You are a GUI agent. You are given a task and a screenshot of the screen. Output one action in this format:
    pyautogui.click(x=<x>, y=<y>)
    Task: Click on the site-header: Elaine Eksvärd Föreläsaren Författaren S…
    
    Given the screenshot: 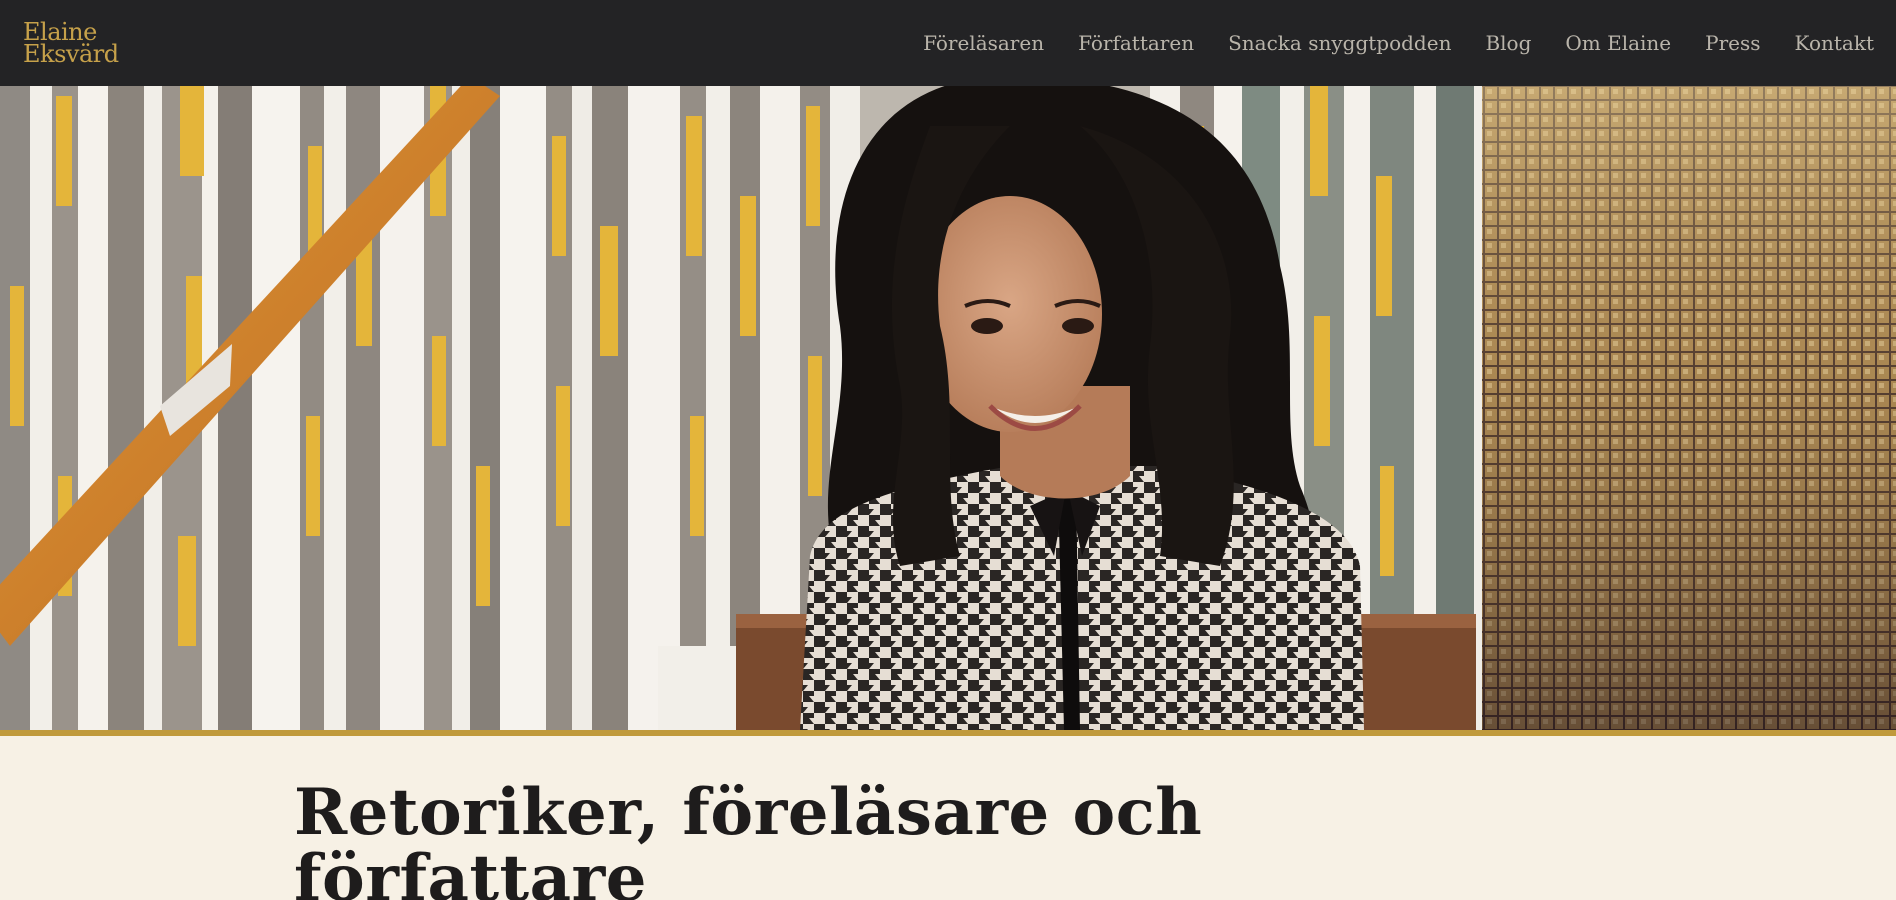 What is the action you would take?
    pyautogui.click(x=948, y=43)
    